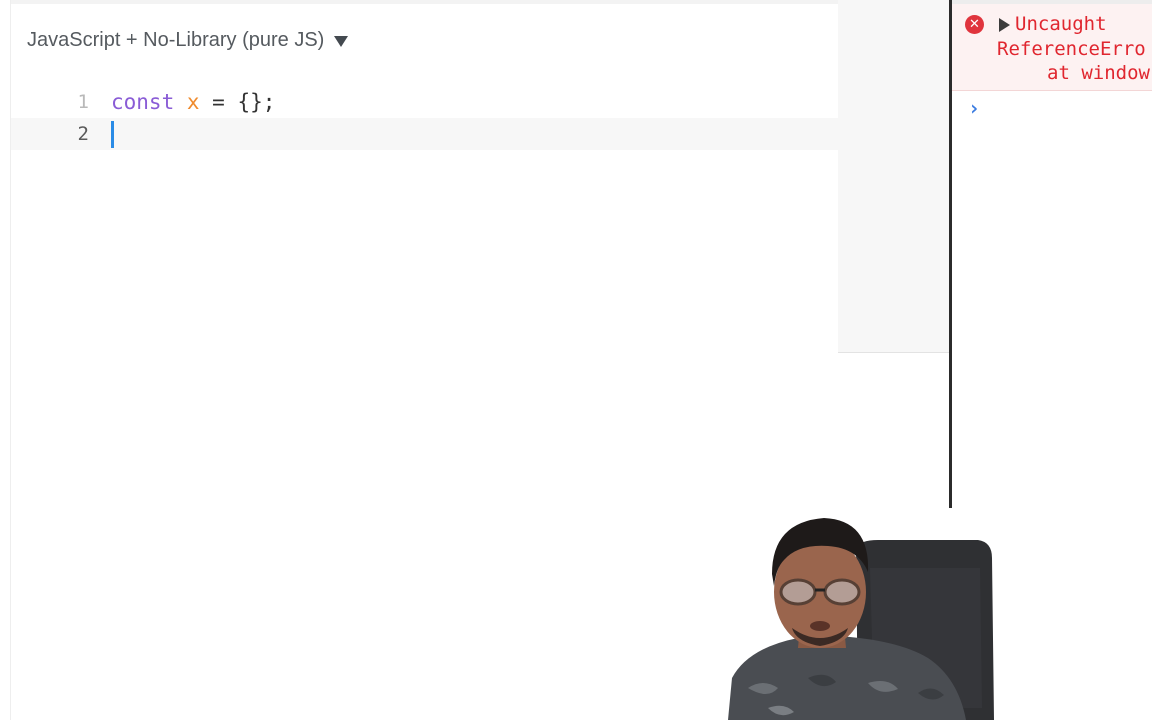 The height and width of the screenshot is (720, 1152). What do you see at coordinates (143, 102) in the screenshot?
I see `keyword-token: const` at bounding box center [143, 102].